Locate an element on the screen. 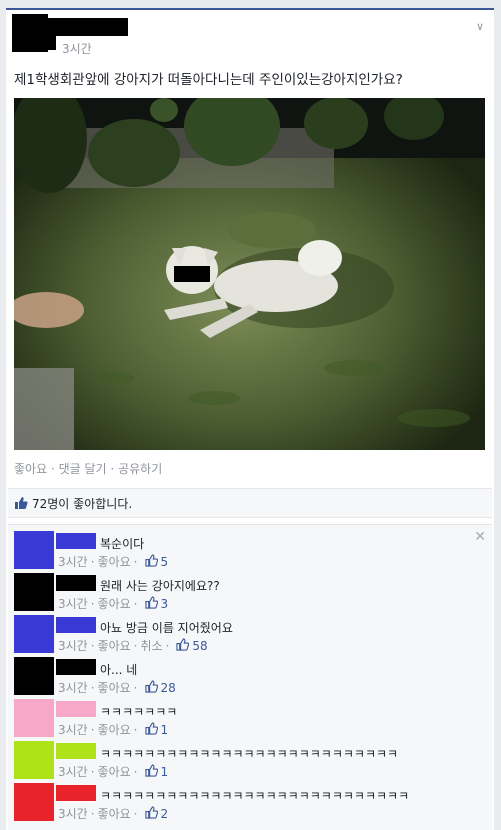 The width and height of the screenshot is (501, 830). post-actions: 좋아요 · 댓글 달기 · 공유하기 is located at coordinates (88, 468).